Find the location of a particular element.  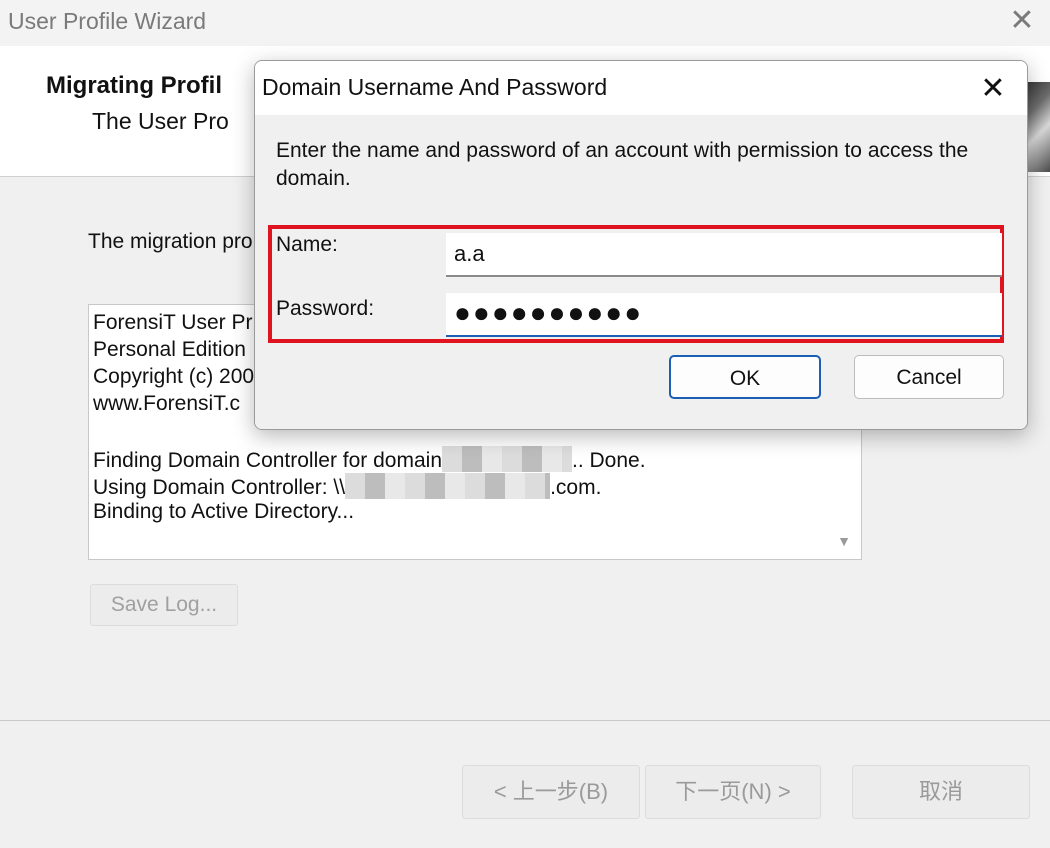

dialog-titlebar: Domain Username And Password ✕ is located at coordinates (641, 88).